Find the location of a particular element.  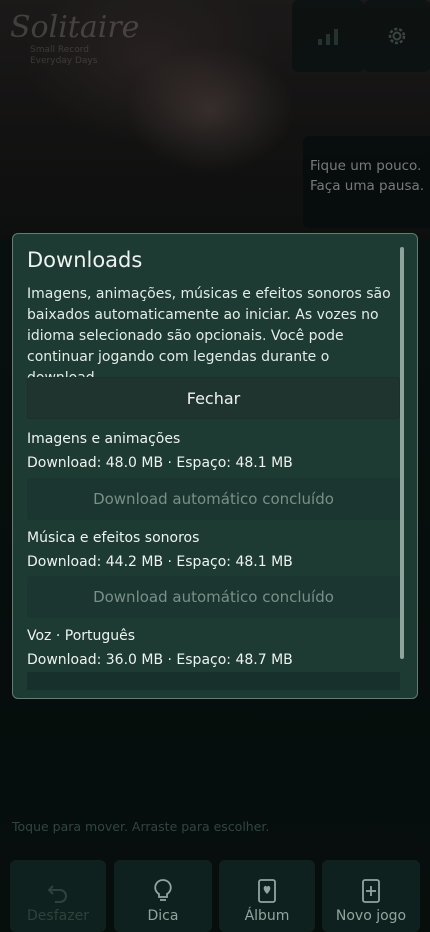

dialog-title: Downloads is located at coordinates (85, 260).